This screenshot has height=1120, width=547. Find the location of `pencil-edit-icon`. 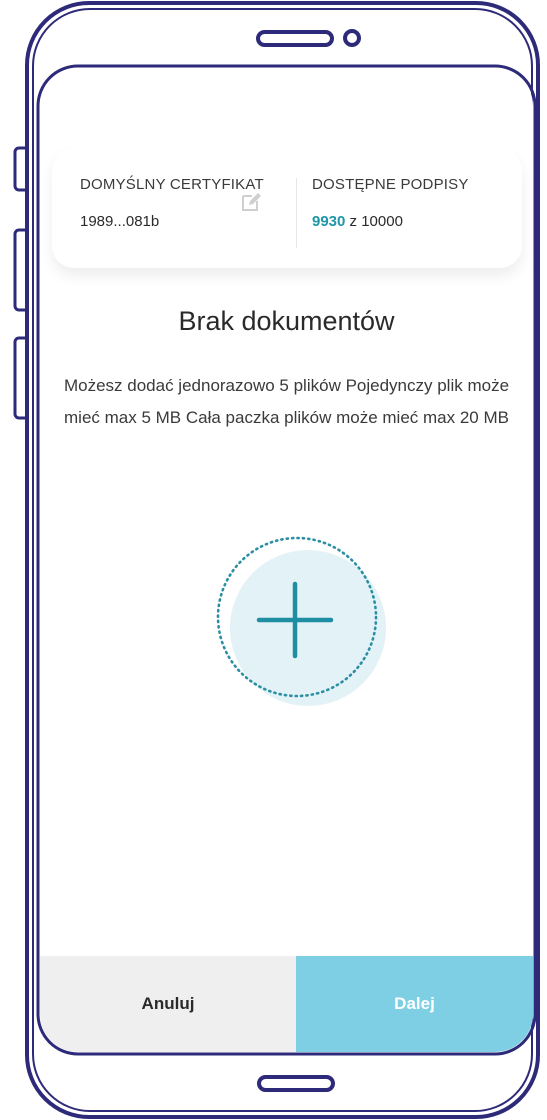

pencil-edit-icon is located at coordinates (251, 202).